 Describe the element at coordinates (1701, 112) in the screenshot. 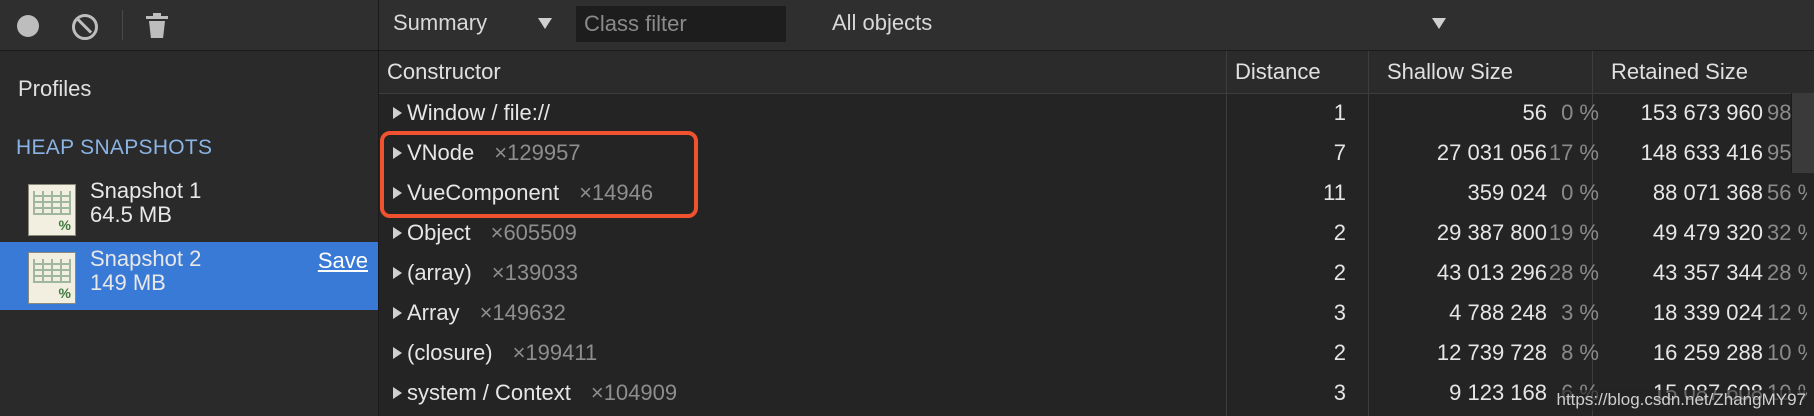

I see `retained-size-value: 153 673 960` at that location.